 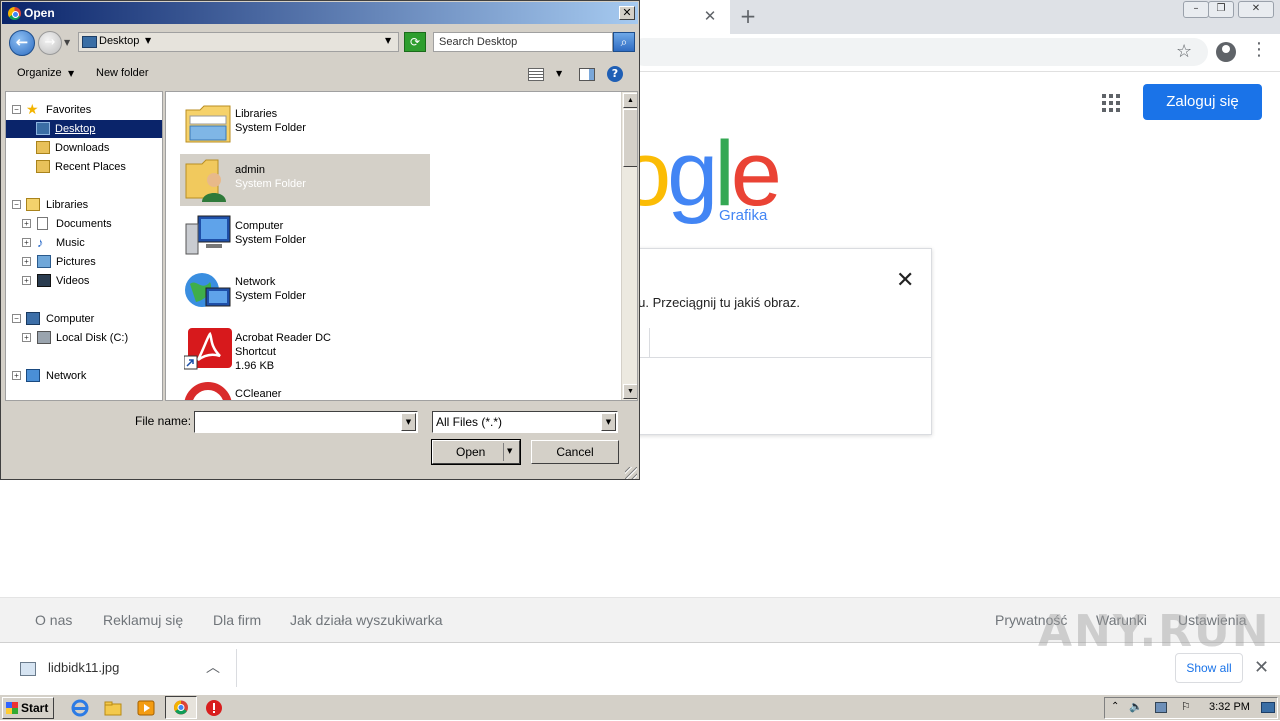 I want to click on shelf-close-icon: ✕, so click(x=1261, y=667).